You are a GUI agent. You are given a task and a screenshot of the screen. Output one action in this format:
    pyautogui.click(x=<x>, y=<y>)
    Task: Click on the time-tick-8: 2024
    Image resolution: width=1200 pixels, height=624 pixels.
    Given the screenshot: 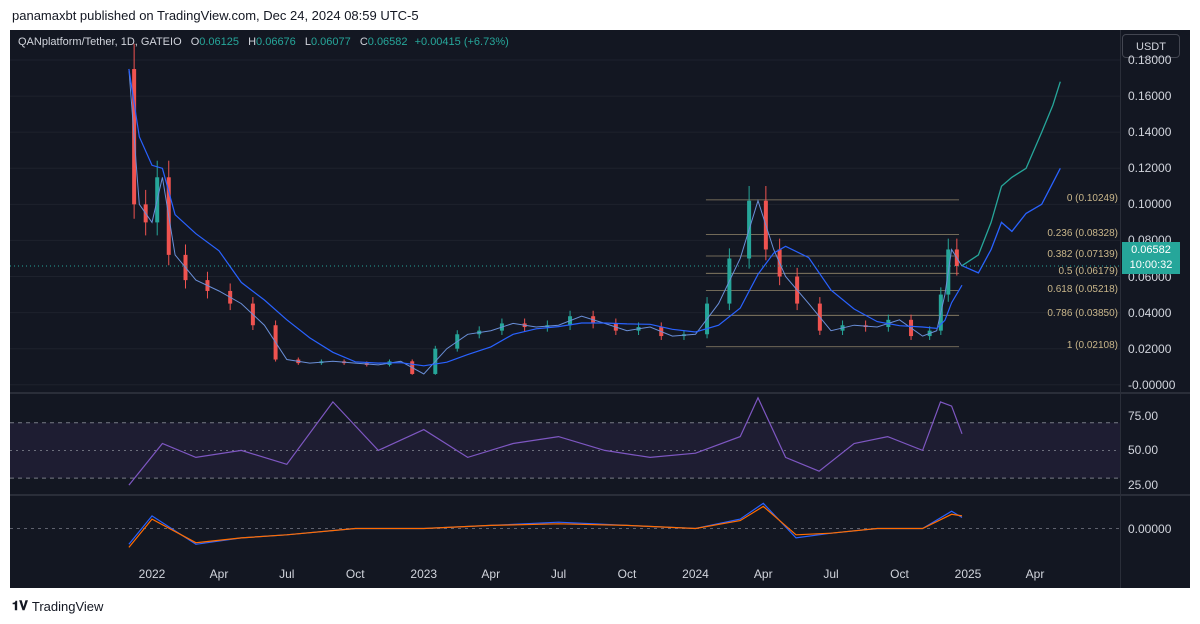 What is the action you would take?
    pyautogui.click(x=695, y=574)
    